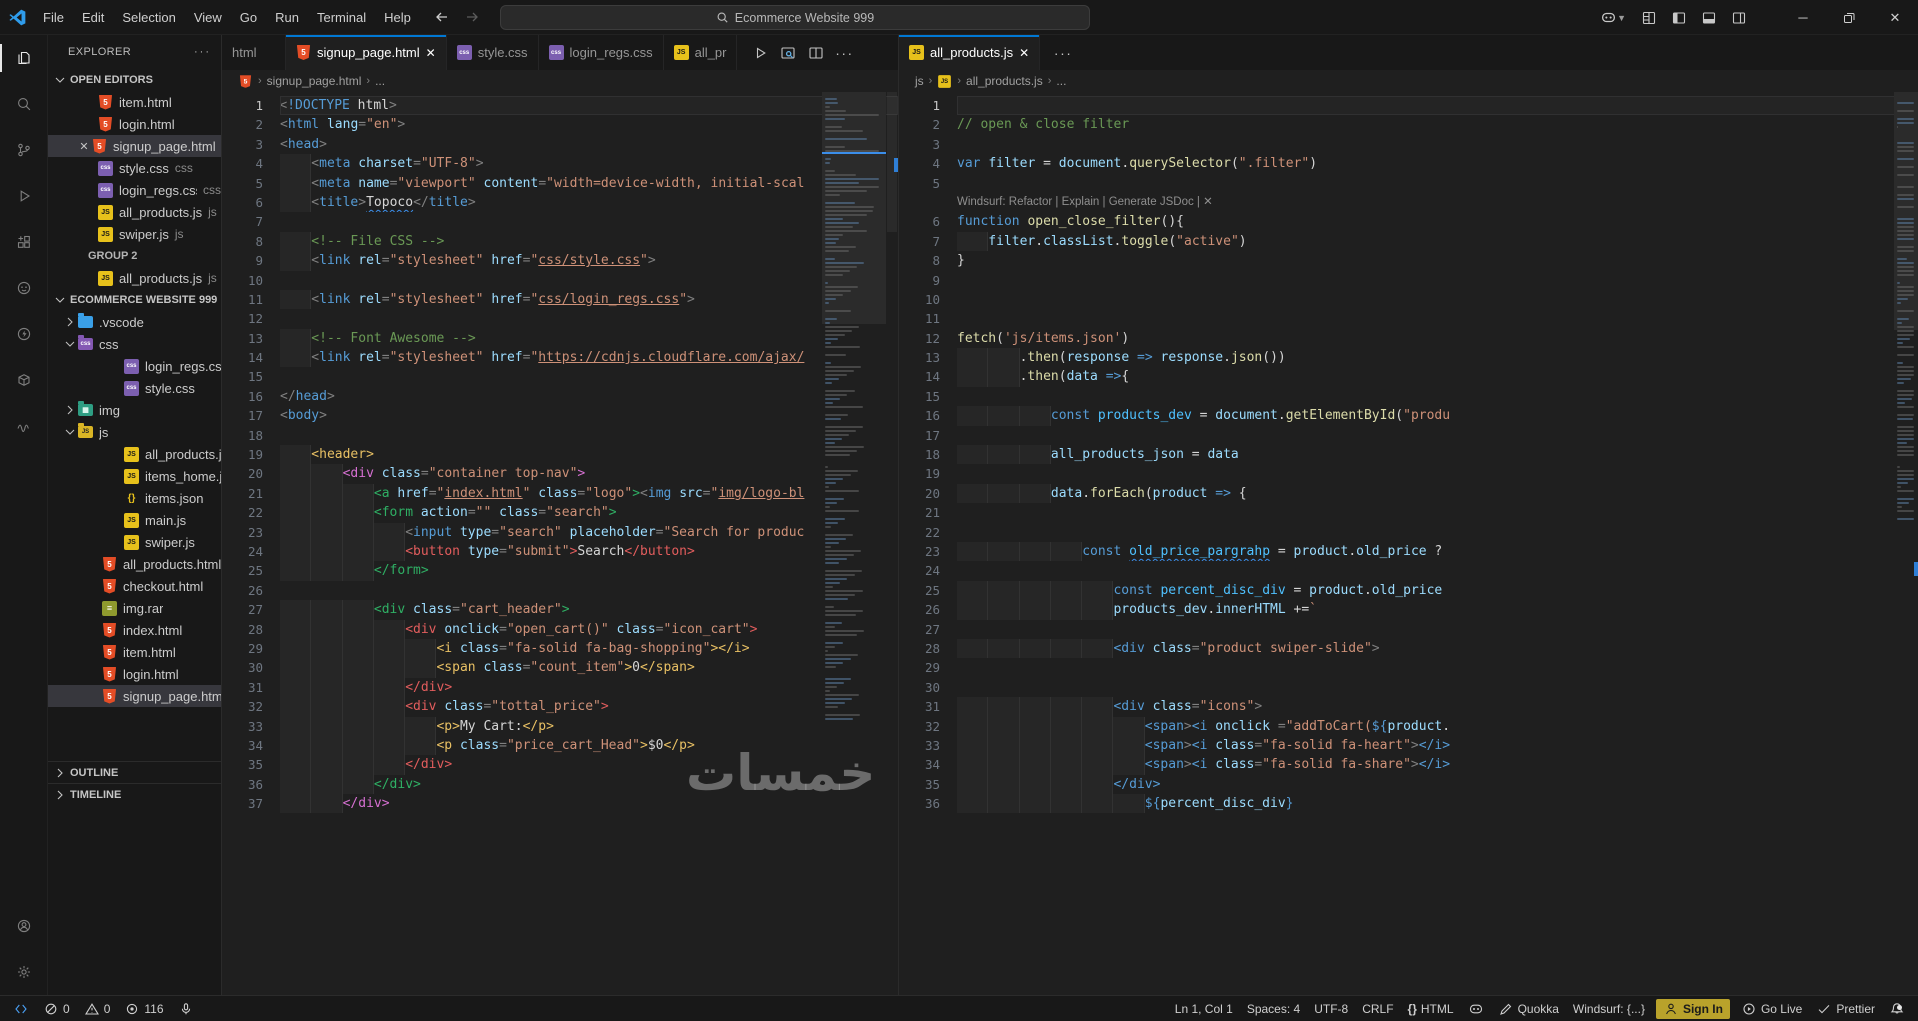 The height and width of the screenshot is (1021, 1918). What do you see at coordinates (1204, 1008) in the screenshot?
I see `status-cursor-position: Ln 1, Col 1` at bounding box center [1204, 1008].